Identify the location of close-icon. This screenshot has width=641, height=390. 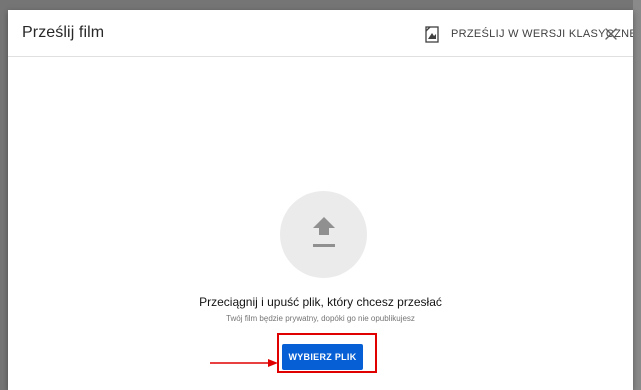
(611, 34).